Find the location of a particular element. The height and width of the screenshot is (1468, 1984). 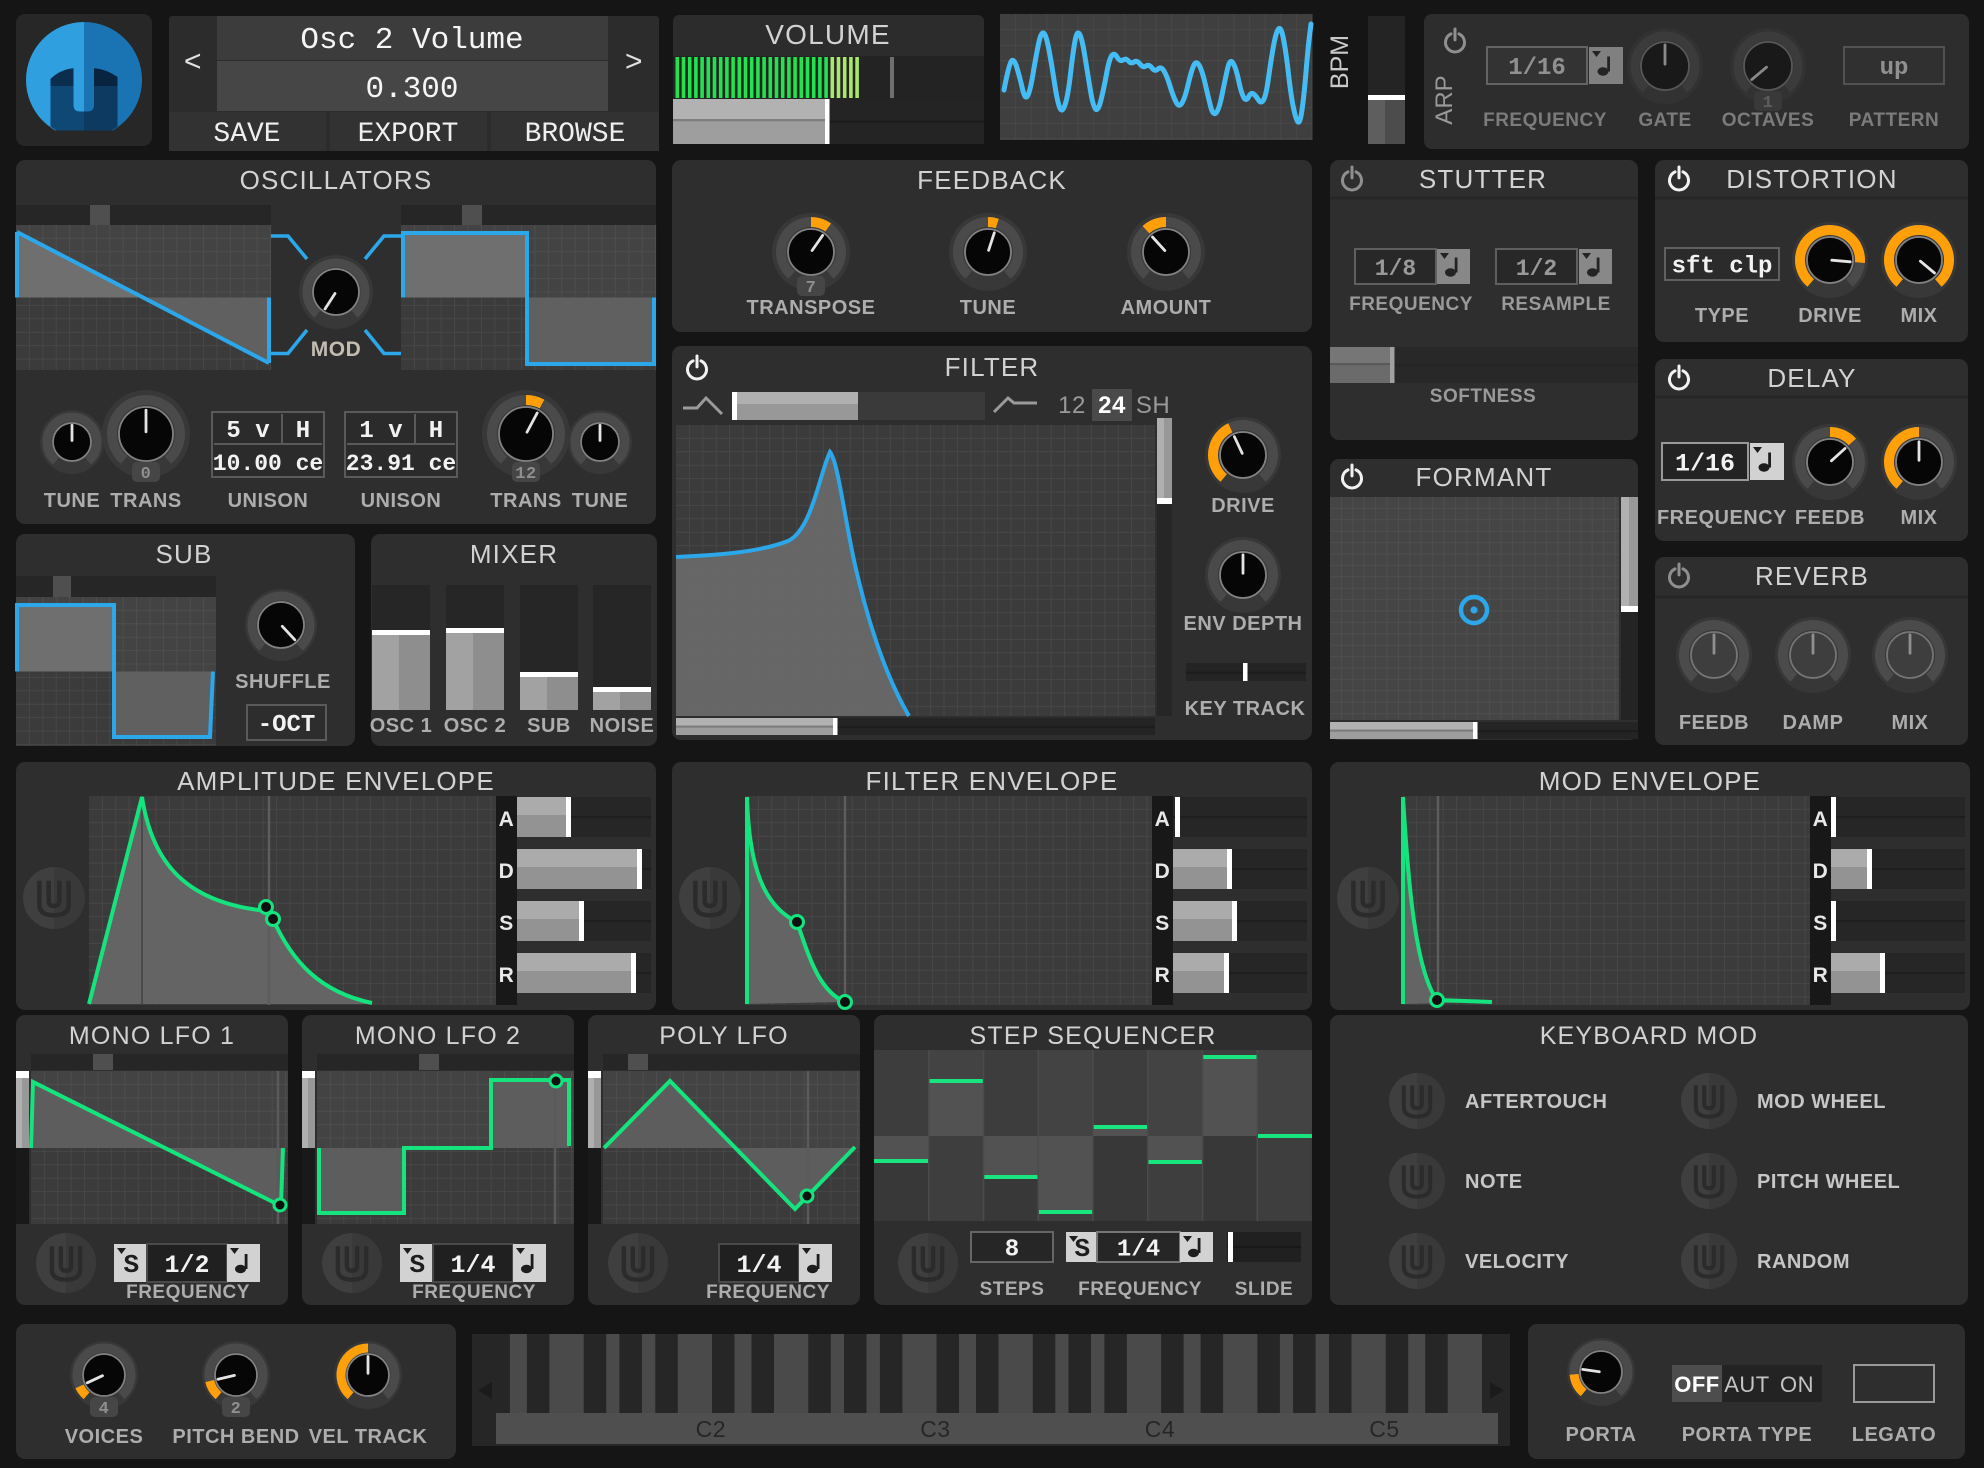

svg-text: POLY LFO is located at coordinates (724, 1036).